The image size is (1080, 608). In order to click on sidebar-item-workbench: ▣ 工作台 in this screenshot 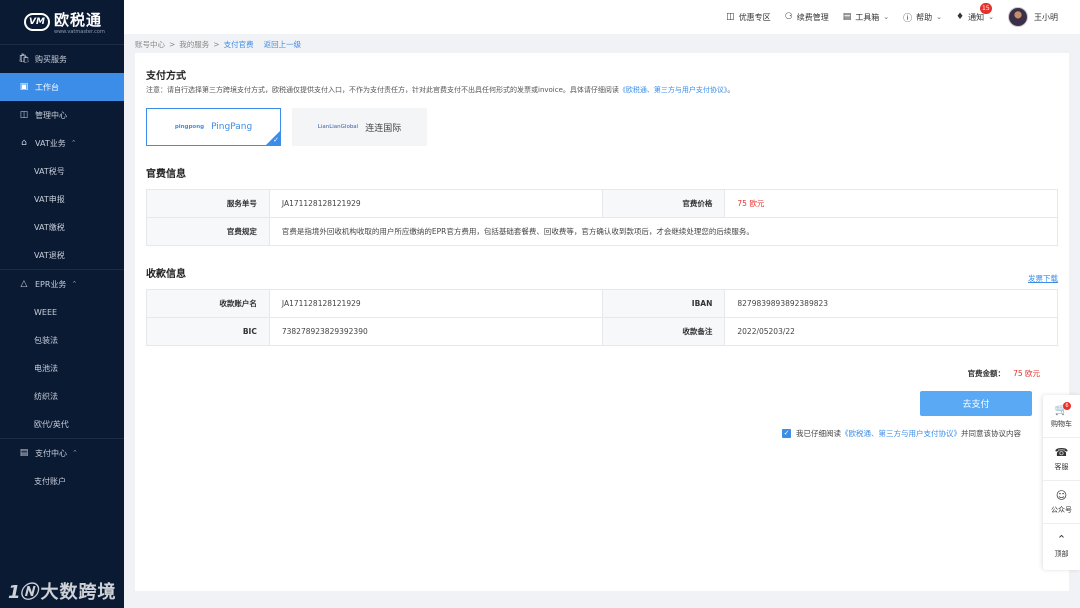, I will do `click(62, 87)`.